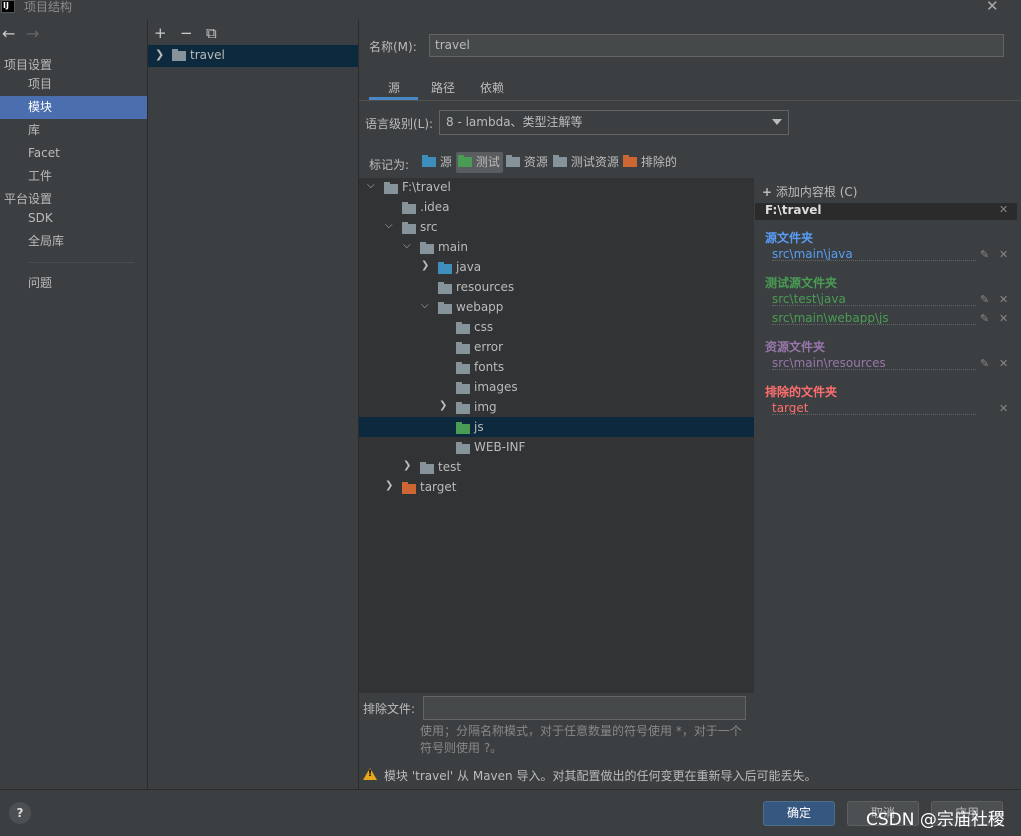 The height and width of the screenshot is (836, 1021). Describe the element at coordinates (801, 392) in the screenshot. I see `content-root-section-title: 排除的文件夹` at that location.